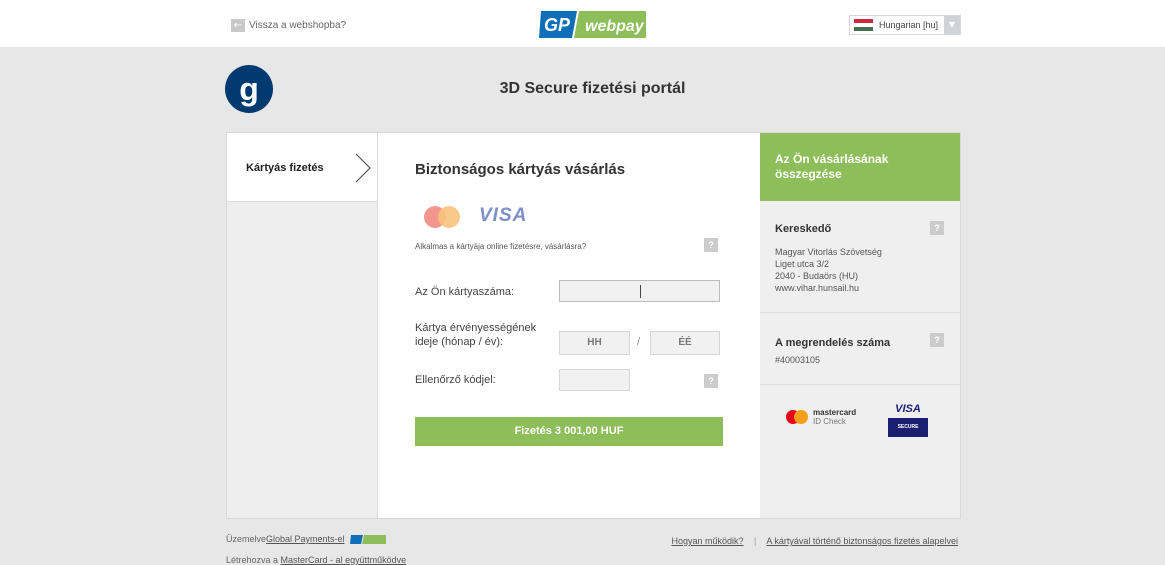 Image resolution: width=1165 pixels, height=565 pixels. I want to click on webpay-logo-text: webpay, so click(615, 26).